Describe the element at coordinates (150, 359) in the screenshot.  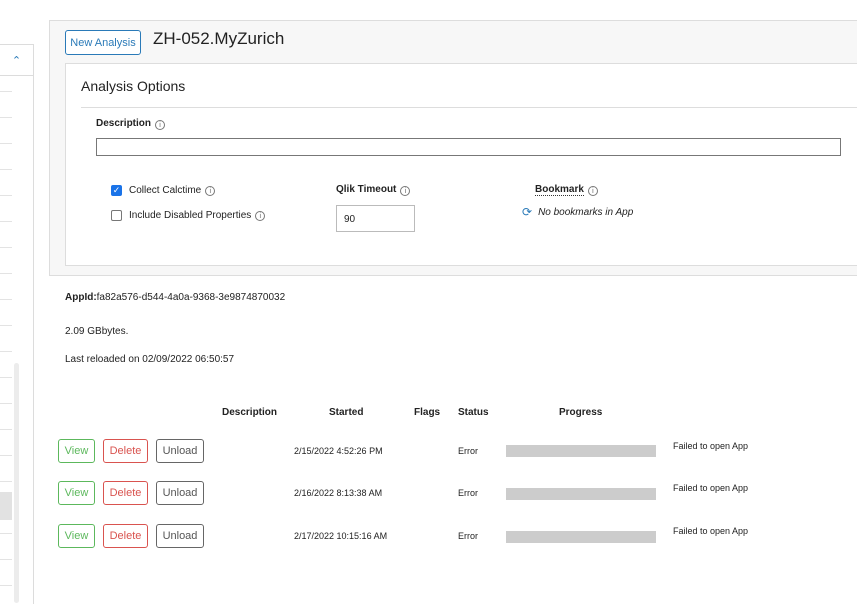
I see `last-reloaded: Last reloaded on 02/09/2022 06:50:57` at that location.